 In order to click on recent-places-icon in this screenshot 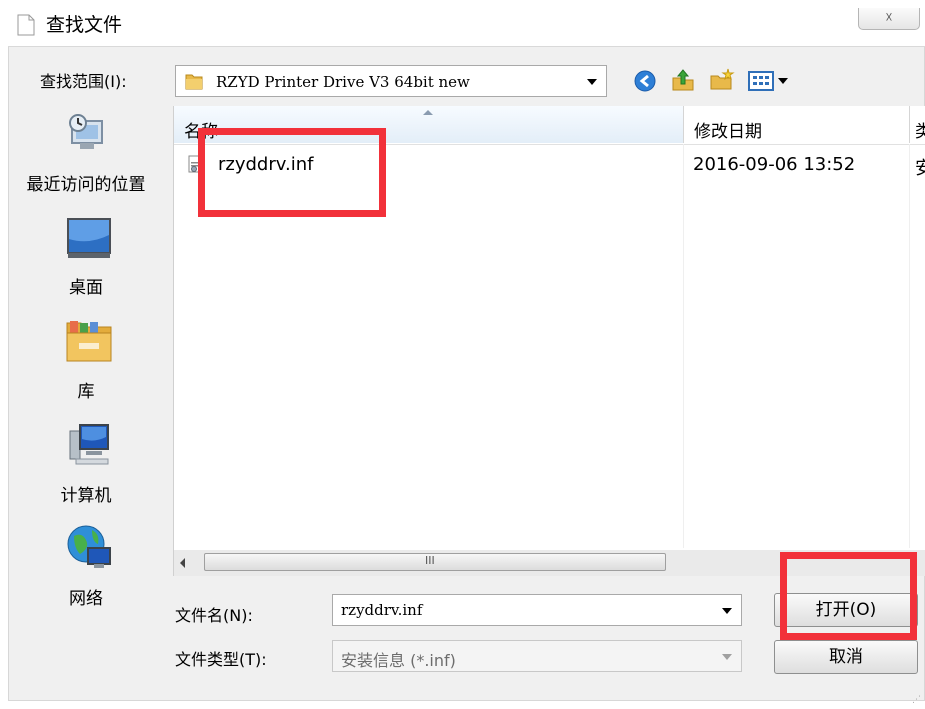, I will do `click(86, 131)`.